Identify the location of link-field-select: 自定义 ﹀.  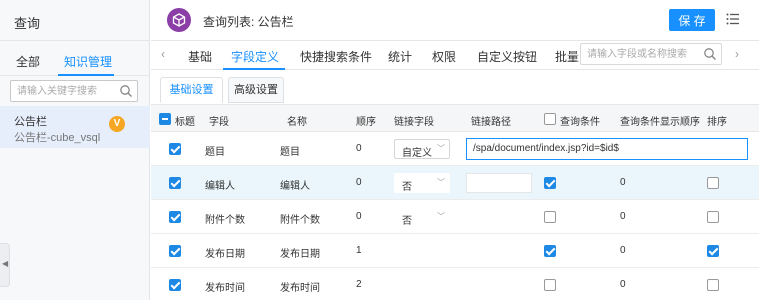
(422, 149).